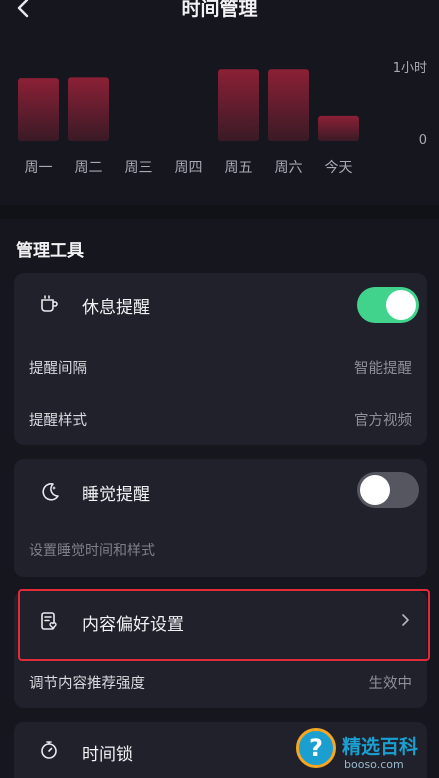 The width and height of the screenshot is (439, 778). What do you see at coordinates (380, 747) in the screenshot?
I see `watermark-name: 精选百科` at bounding box center [380, 747].